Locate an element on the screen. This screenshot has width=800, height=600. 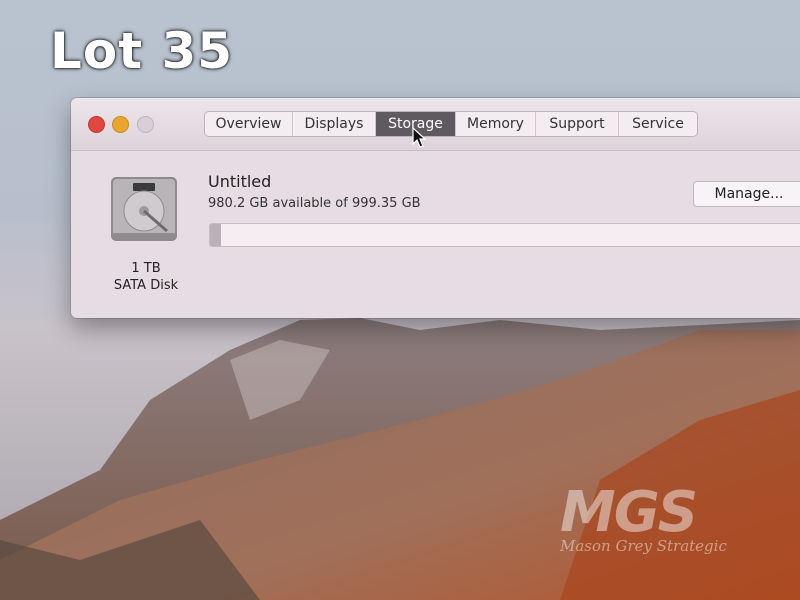
watermark: MGS Mason Grey Strategic is located at coordinates (660, 518).